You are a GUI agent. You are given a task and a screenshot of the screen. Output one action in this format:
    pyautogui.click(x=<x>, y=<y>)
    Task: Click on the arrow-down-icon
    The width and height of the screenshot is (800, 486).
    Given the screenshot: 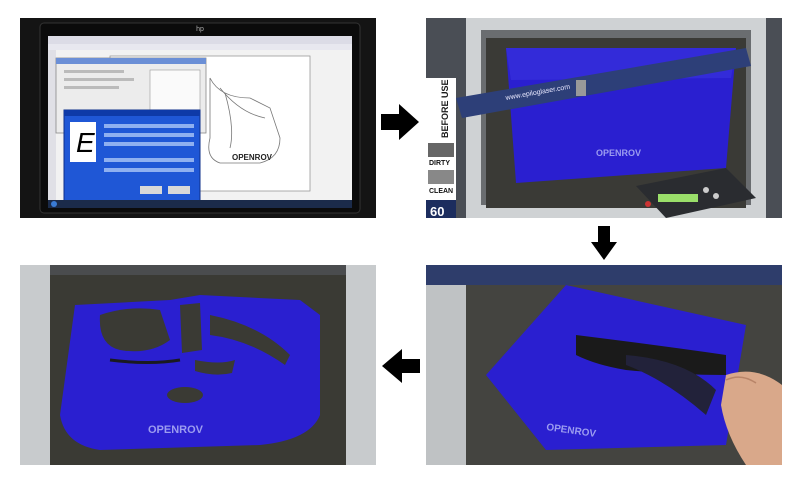 What is the action you would take?
    pyautogui.click(x=604, y=245)
    